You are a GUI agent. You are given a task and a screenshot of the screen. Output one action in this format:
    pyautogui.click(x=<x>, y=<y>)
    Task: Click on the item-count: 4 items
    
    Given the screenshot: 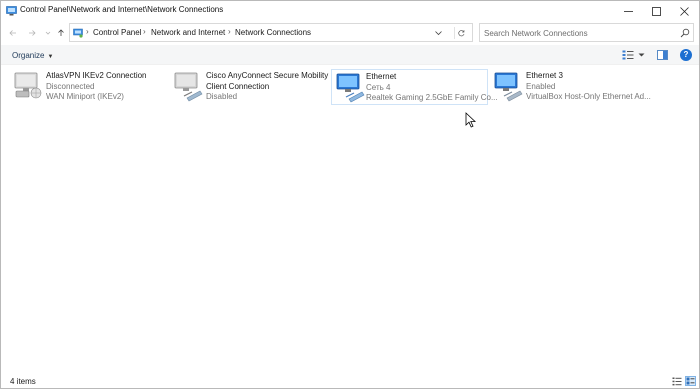 What is the action you would take?
    pyautogui.click(x=23, y=381)
    